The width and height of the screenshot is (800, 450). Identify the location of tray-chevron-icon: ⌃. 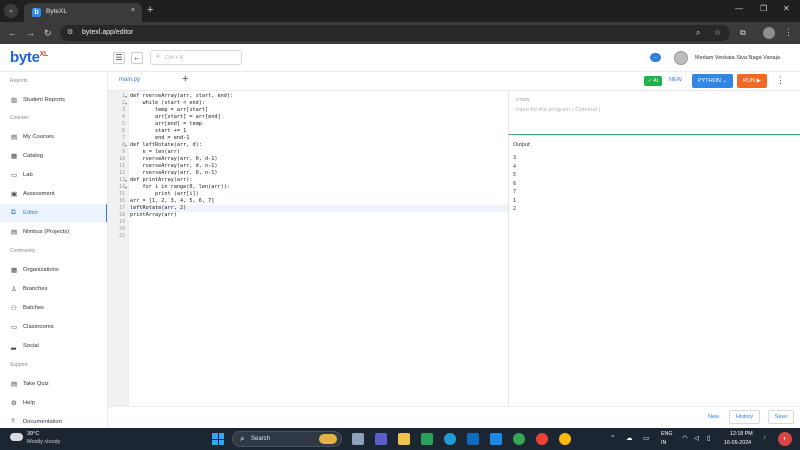
(612, 438).